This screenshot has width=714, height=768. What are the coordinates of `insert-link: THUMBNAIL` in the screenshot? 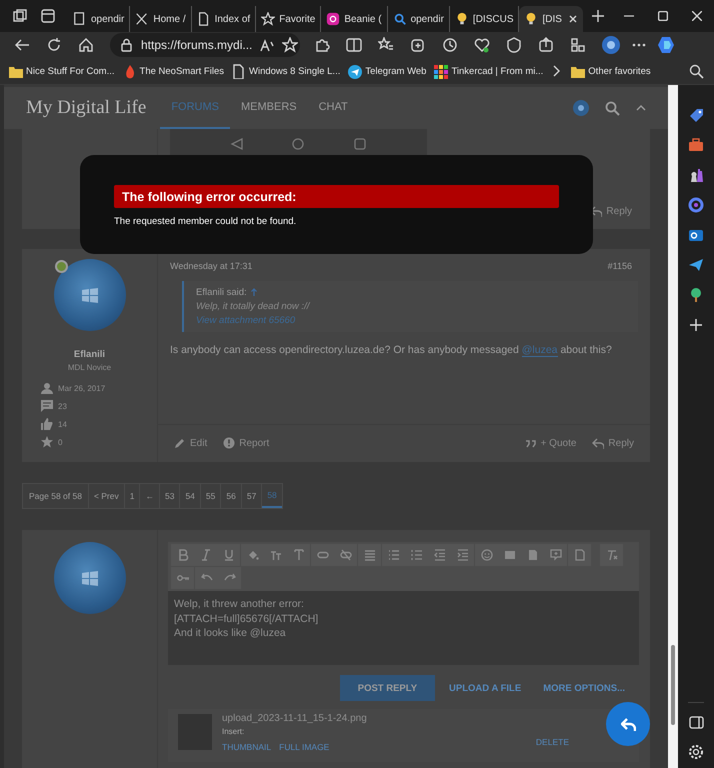 It's located at (247, 747).